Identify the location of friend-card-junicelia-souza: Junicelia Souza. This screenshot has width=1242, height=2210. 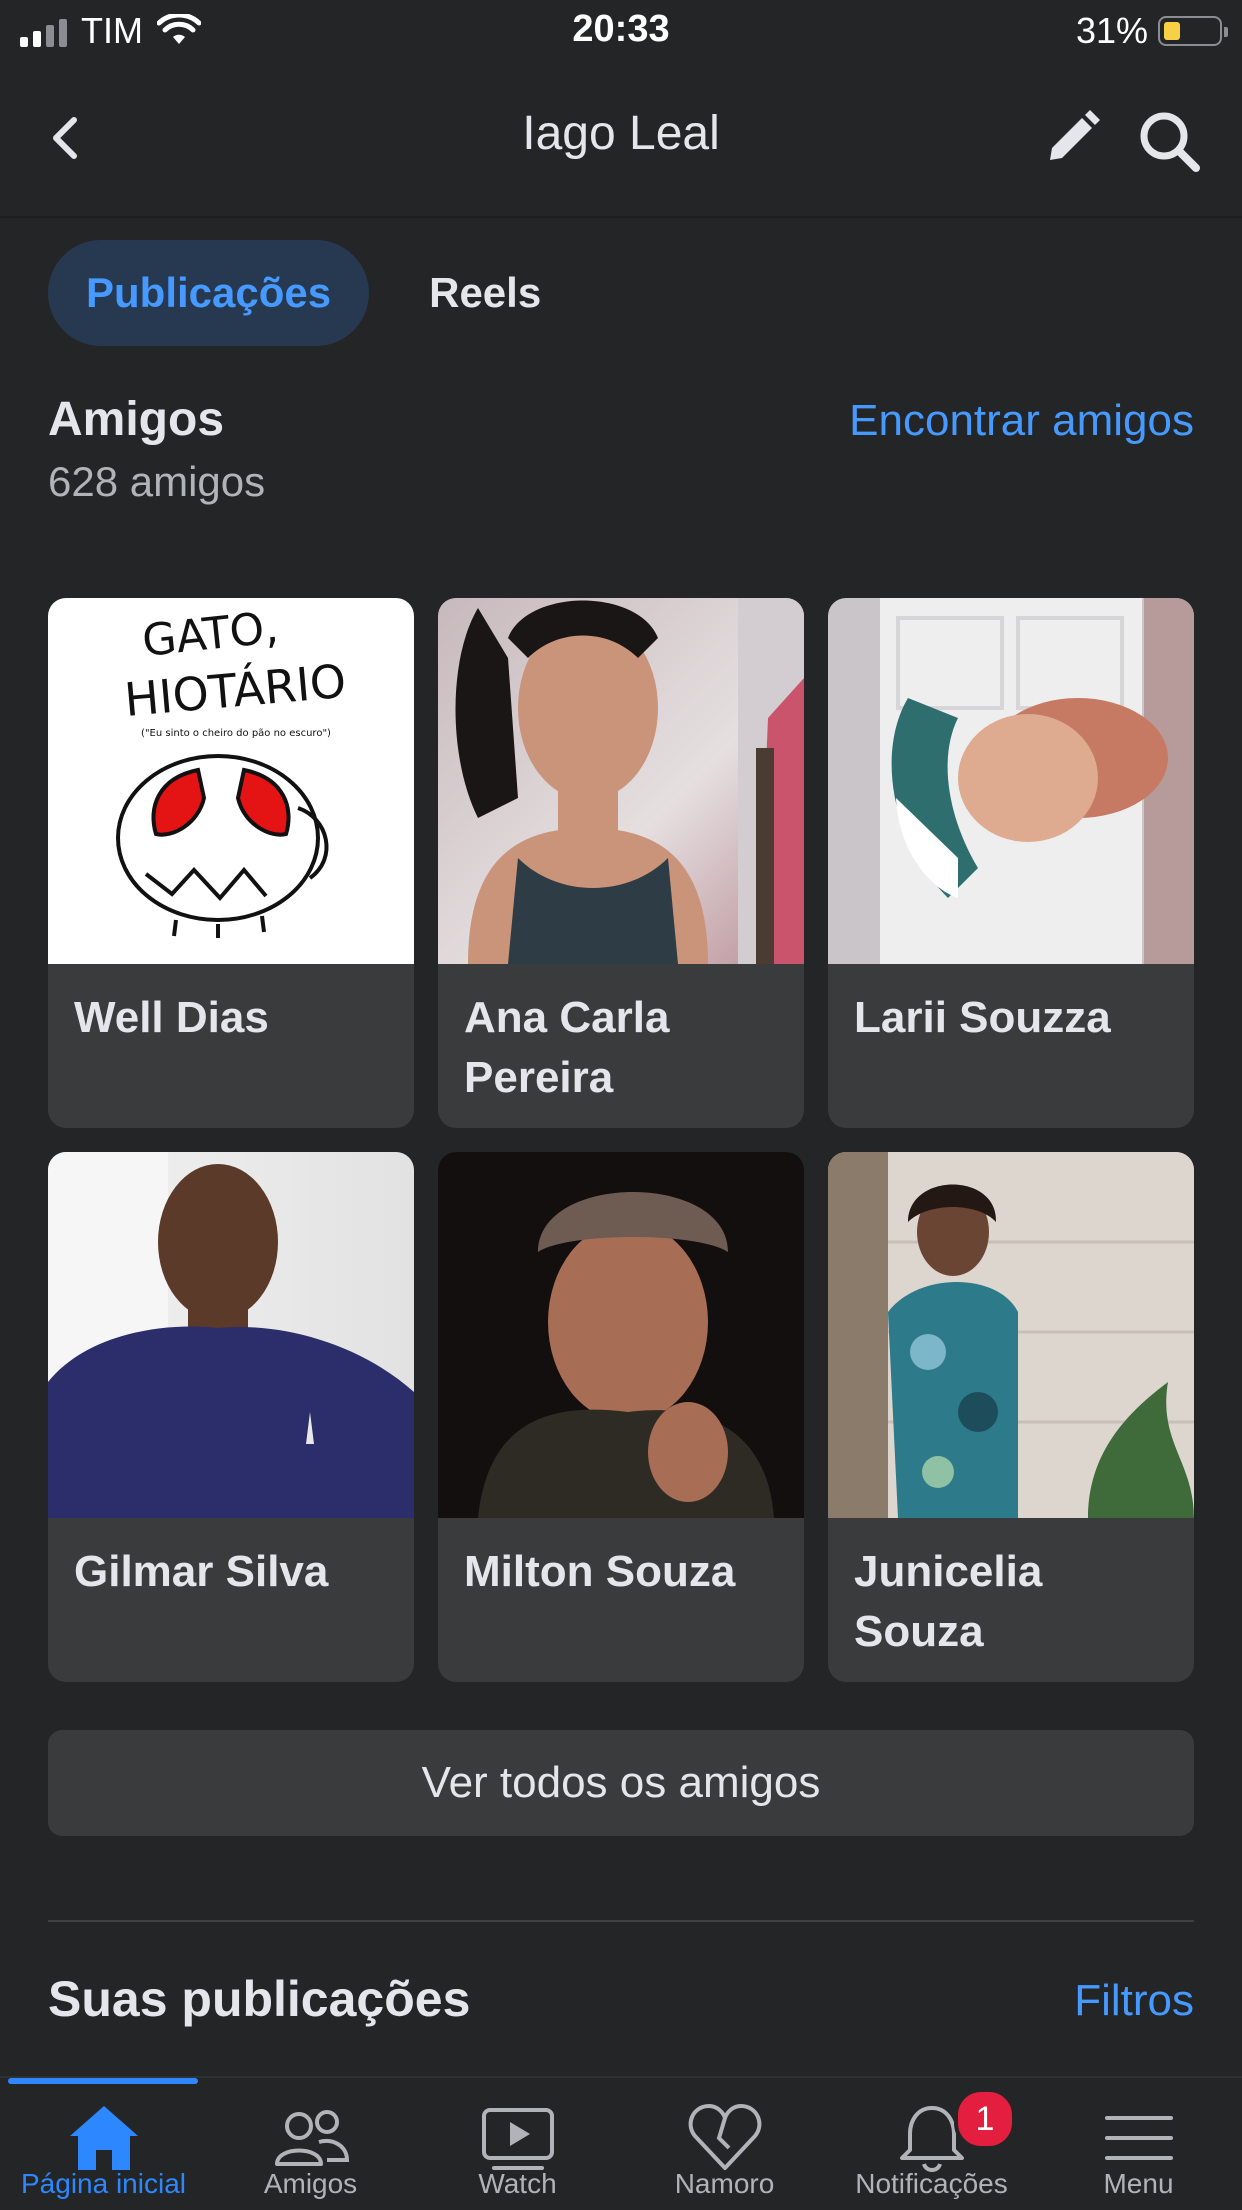
(1011, 1417).